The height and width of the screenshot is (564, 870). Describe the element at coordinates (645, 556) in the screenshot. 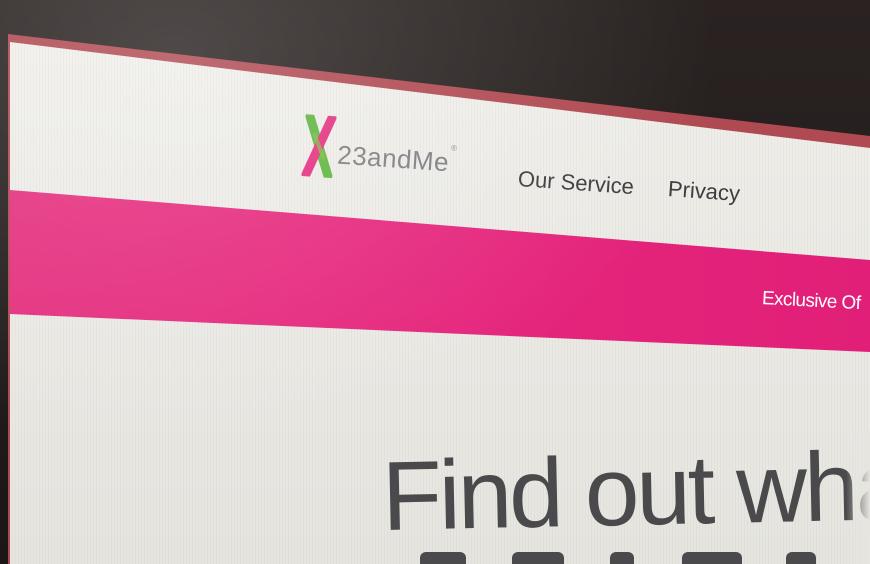

I see `hero-subline-fragment` at that location.